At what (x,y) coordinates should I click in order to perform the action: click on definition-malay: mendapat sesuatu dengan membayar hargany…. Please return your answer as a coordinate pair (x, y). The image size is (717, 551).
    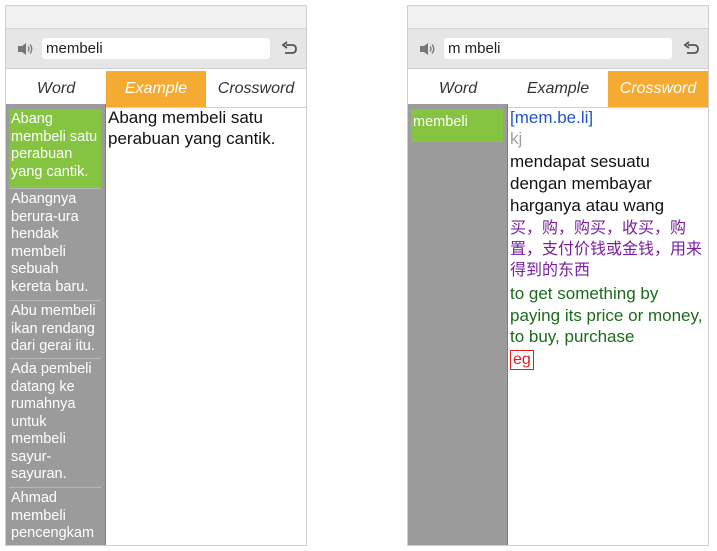
    Looking at the image, I should click on (587, 183).